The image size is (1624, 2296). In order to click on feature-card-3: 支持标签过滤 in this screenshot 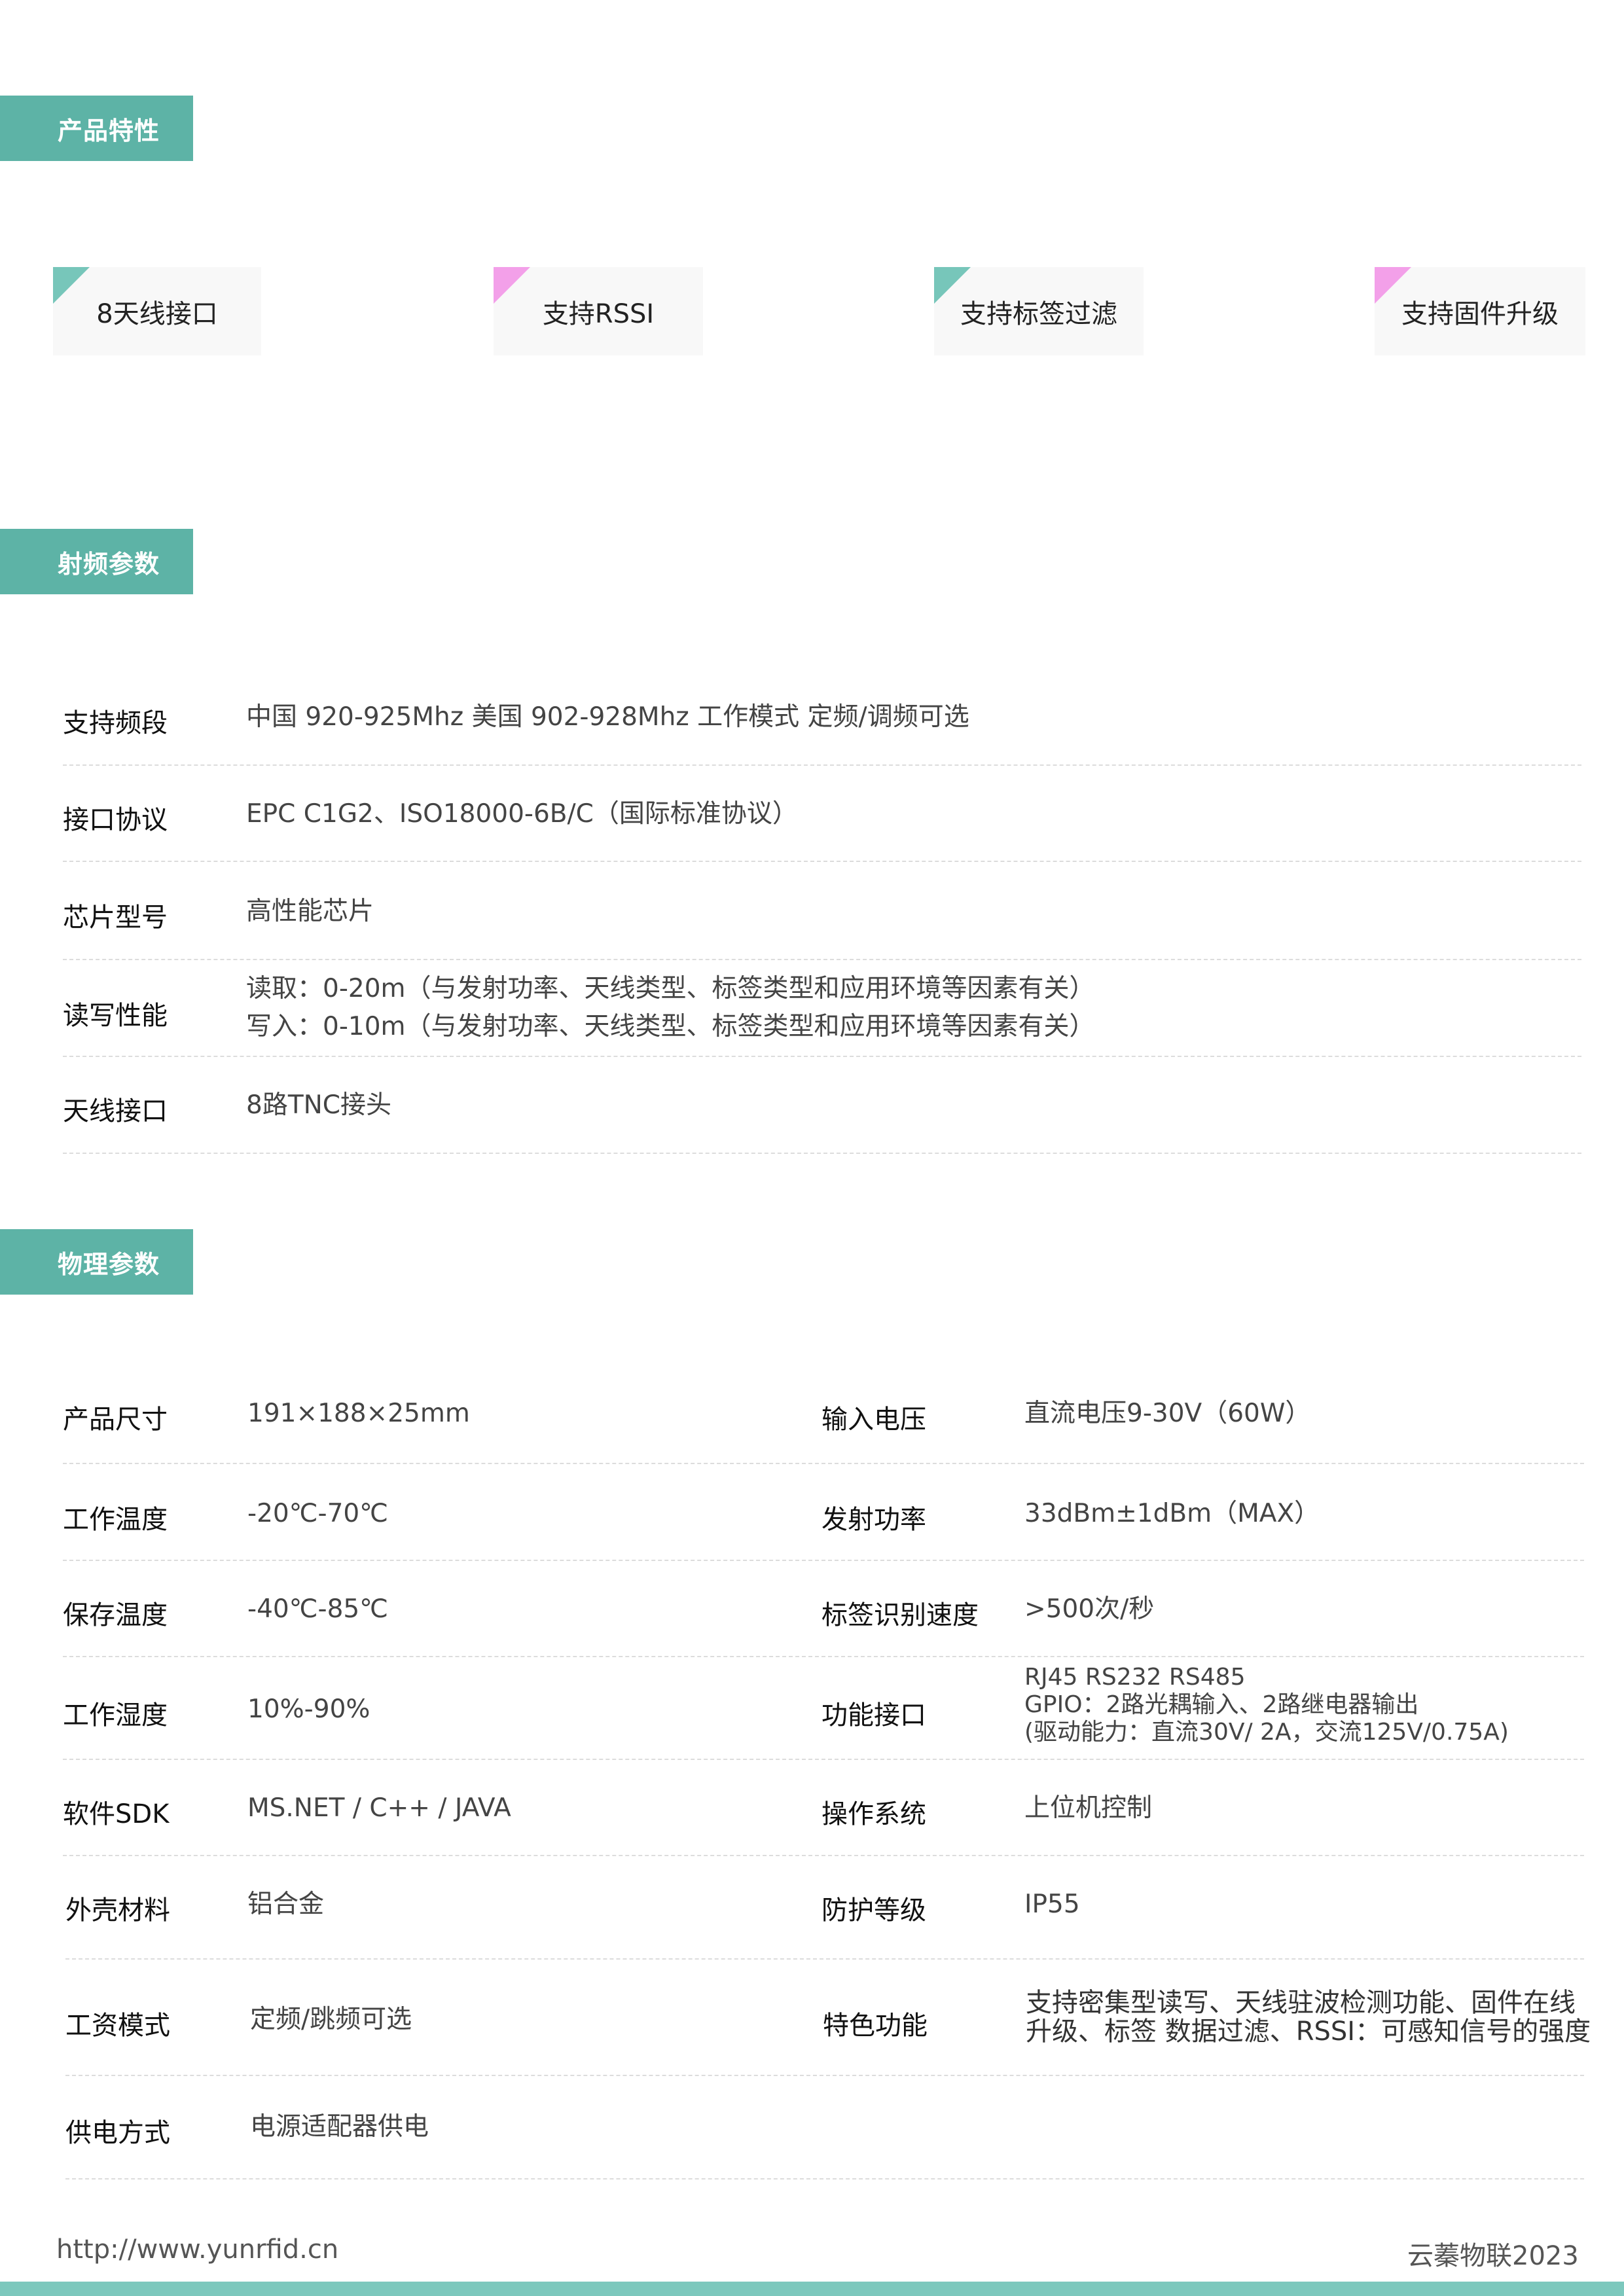, I will do `click(1039, 311)`.